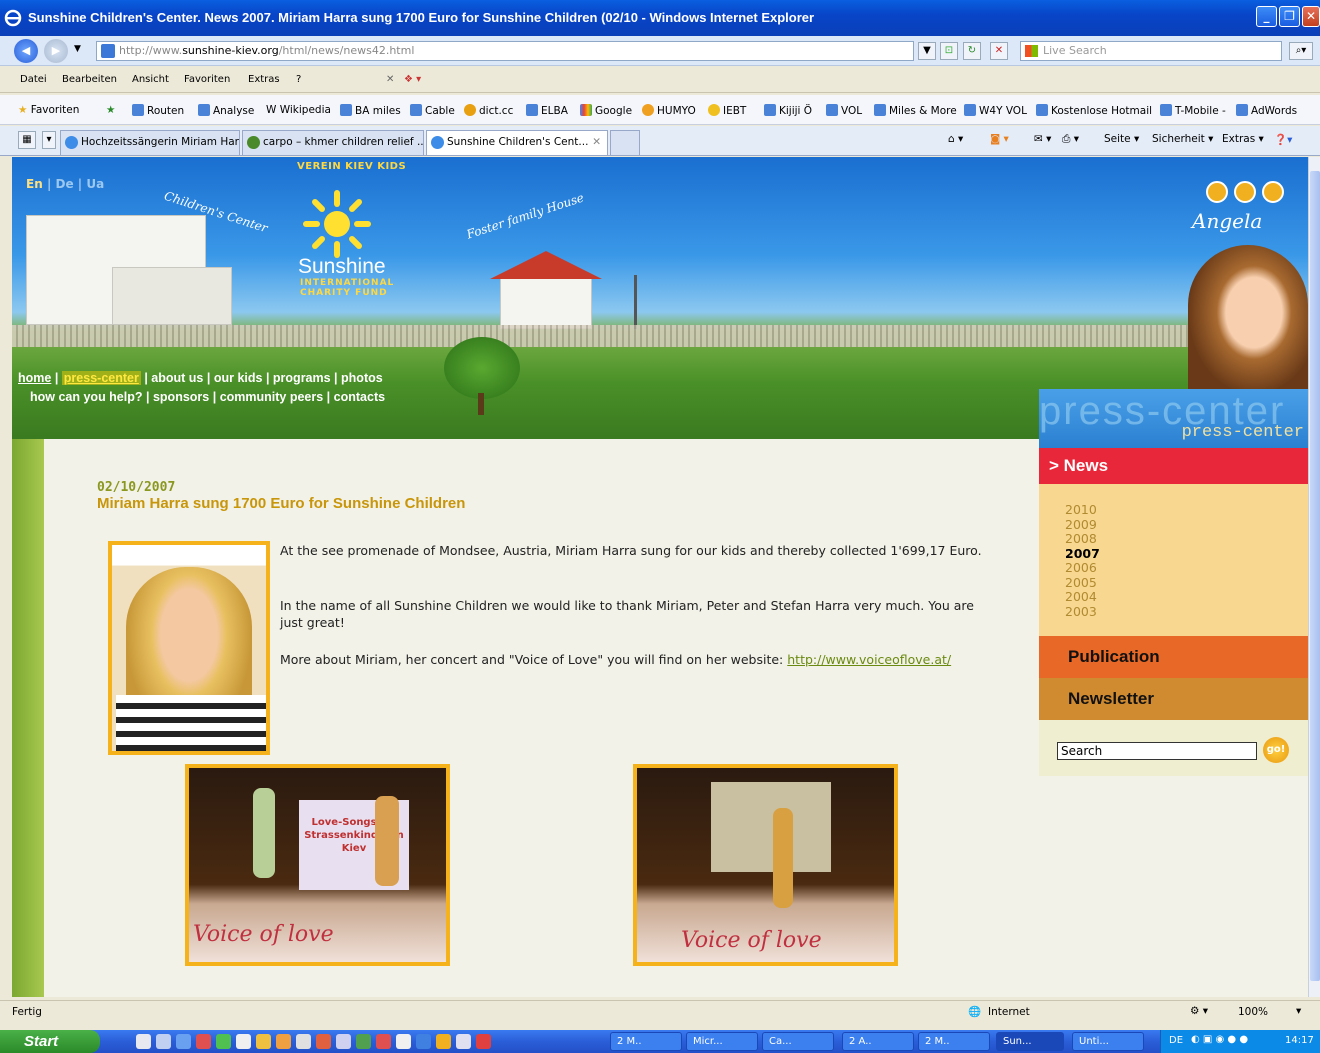 This screenshot has height=1053, width=1320. I want to click on fav-tmobile: T-Mobile -, so click(1193, 110).